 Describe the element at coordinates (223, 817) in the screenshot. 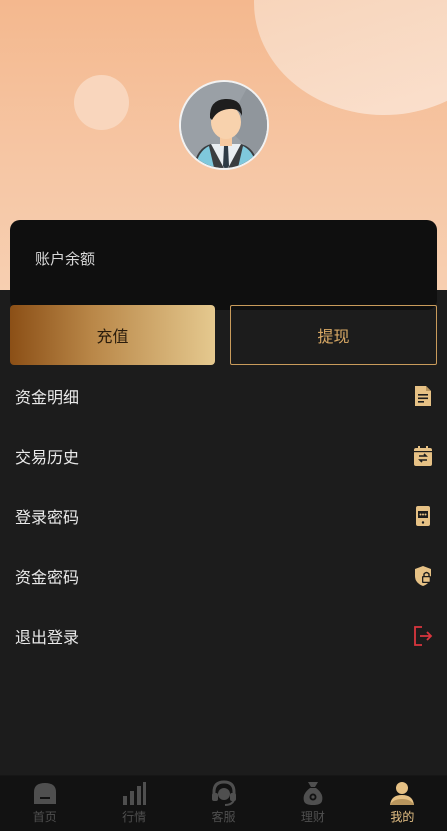

I see `tab-label: 客服` at that location.